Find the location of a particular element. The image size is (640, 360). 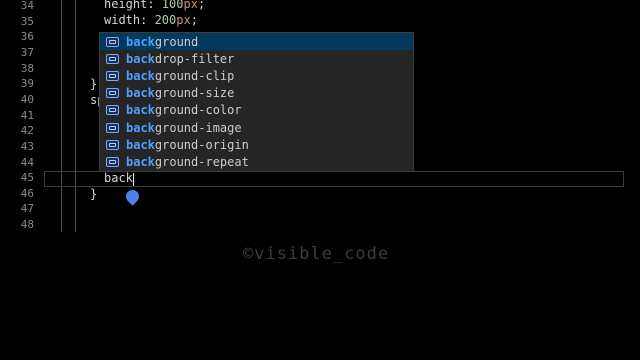

suggestion-rest: ground-origin is located at coordinates (201, 144).